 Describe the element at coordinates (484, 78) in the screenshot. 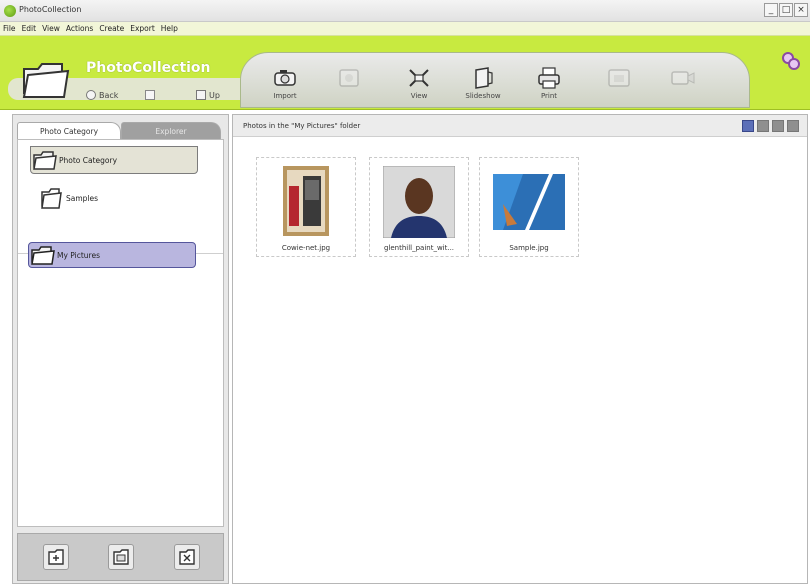

I see `slideshow-icon` at that location.